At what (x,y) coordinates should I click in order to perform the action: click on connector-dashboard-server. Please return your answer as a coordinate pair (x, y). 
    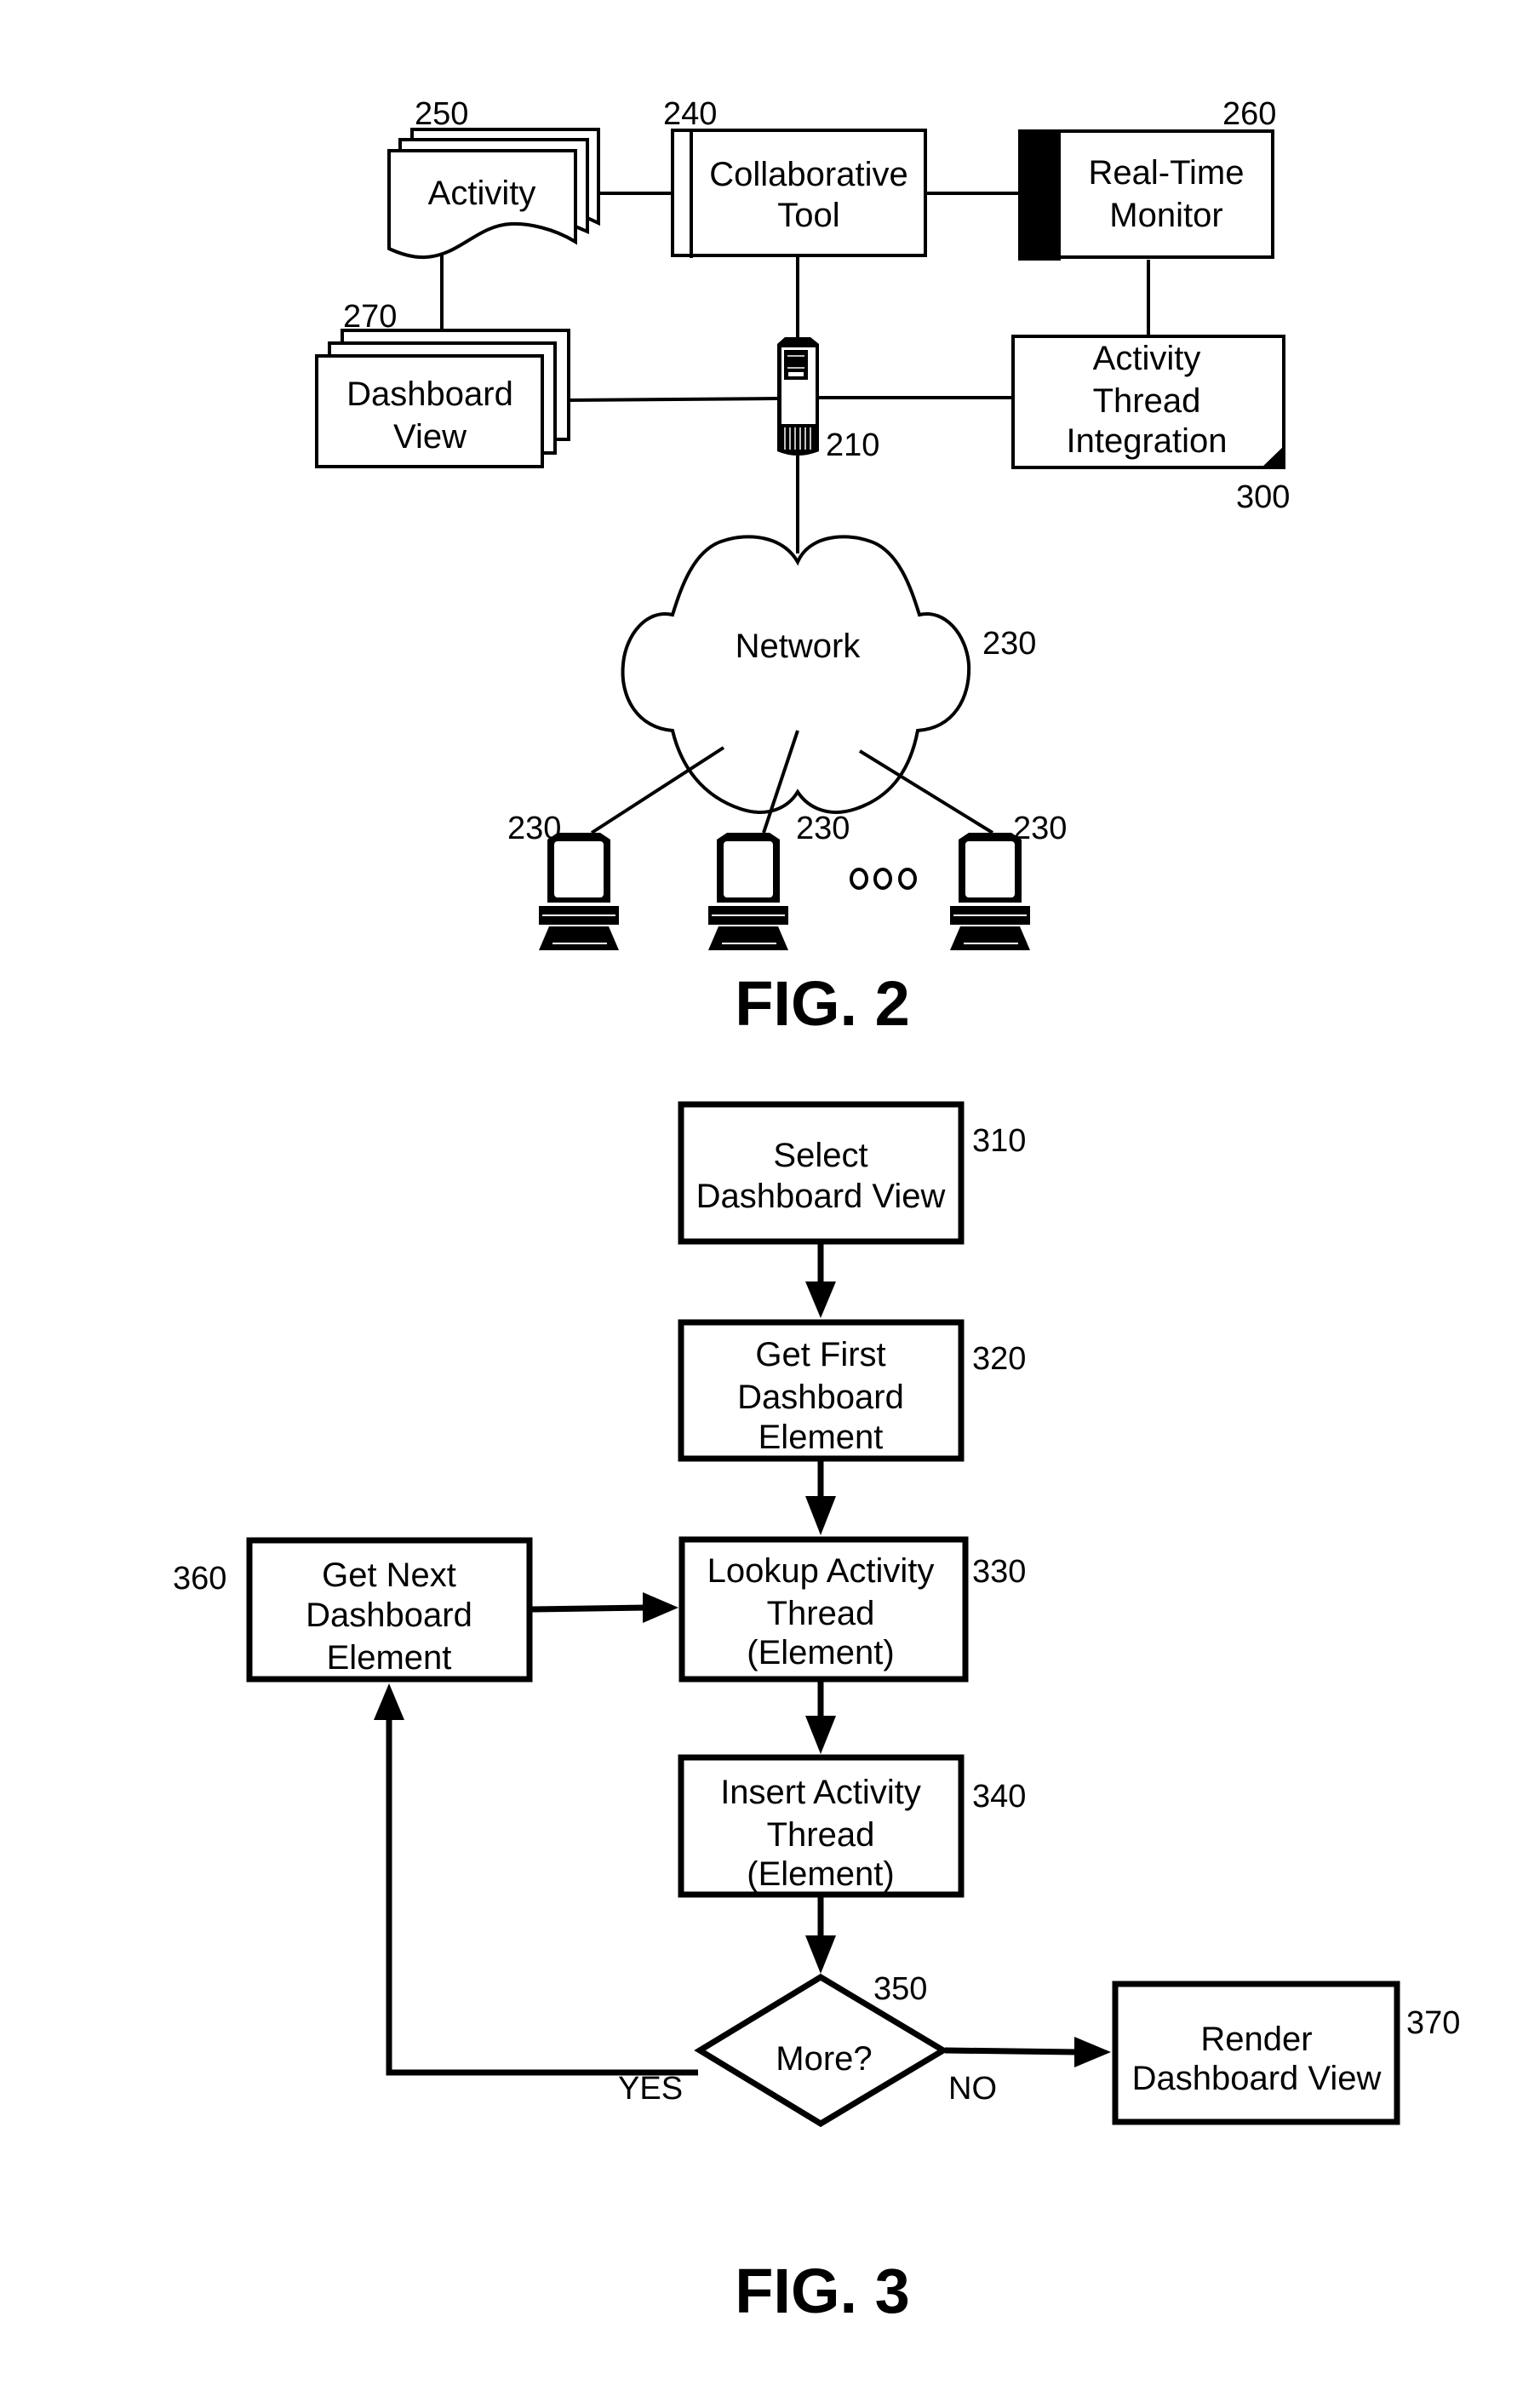
    Looking at the image, I should click on (673, 399).